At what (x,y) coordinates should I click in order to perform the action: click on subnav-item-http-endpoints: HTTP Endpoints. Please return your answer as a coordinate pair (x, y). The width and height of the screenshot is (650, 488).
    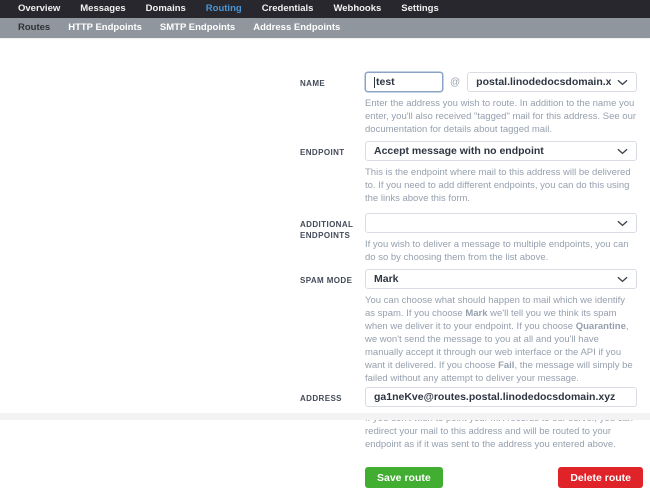
    Looking at the image, I should click on (105, 28).